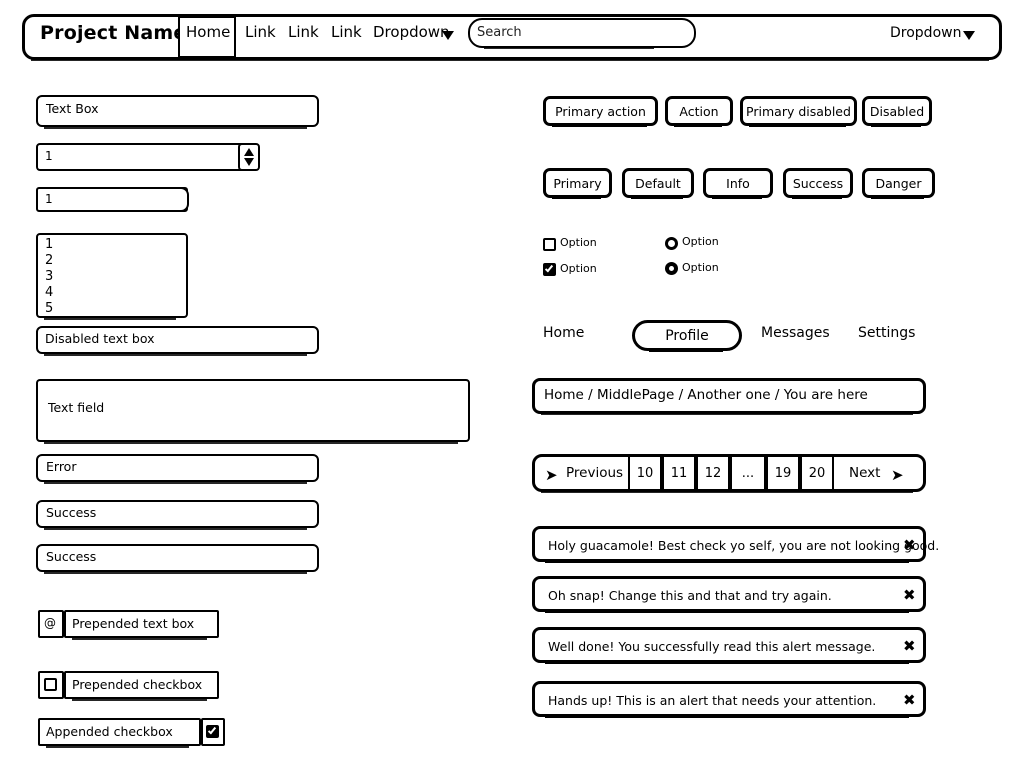 This screenshot has width=1024, height=768. What do you see at coordinates (49, 292) in the screenshot?
I see `list-item: 4` at bounding box center [49, 292].